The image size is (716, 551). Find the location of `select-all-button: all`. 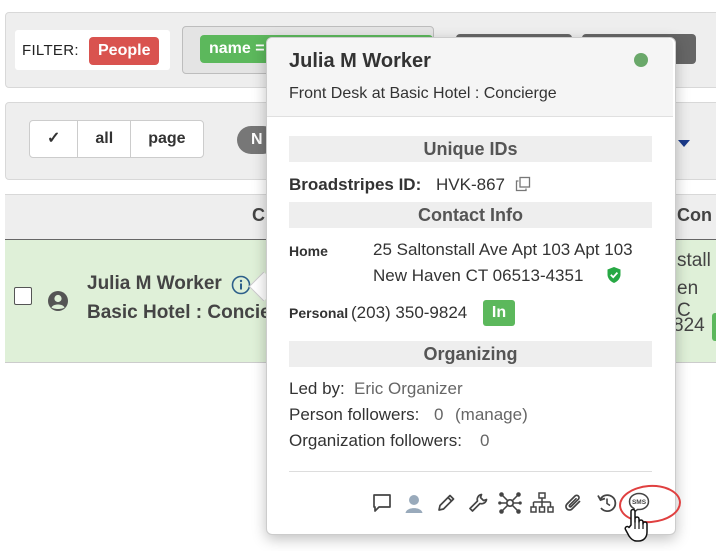

select-all-button: all is located at coordinates (105, 139).